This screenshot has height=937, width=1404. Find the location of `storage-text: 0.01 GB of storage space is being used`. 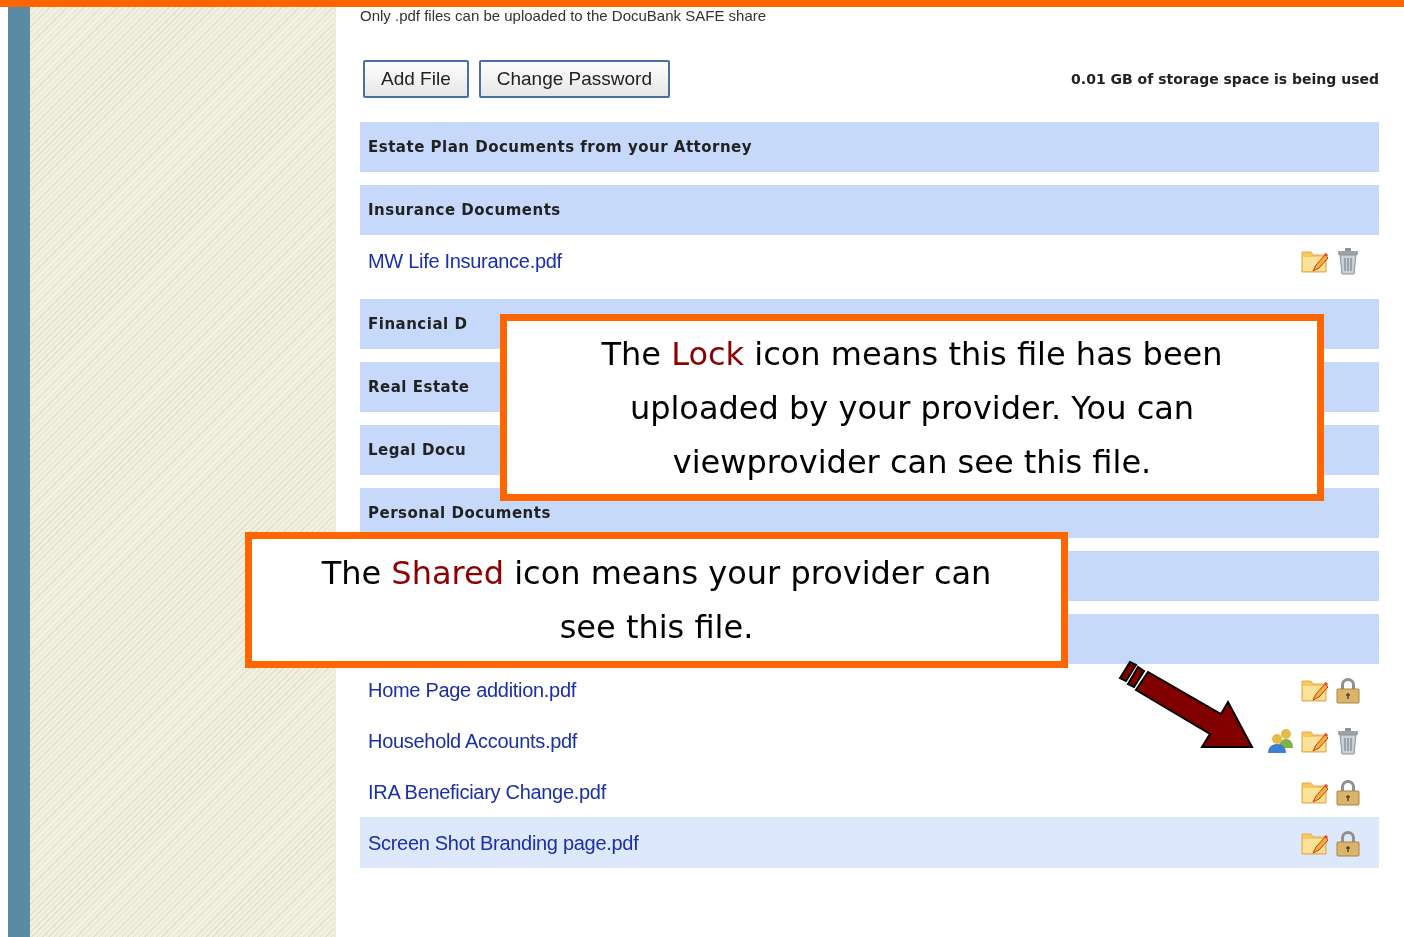

storage-text: 0.01 GB of storage space is being used is located at coordinates (1225, 79).